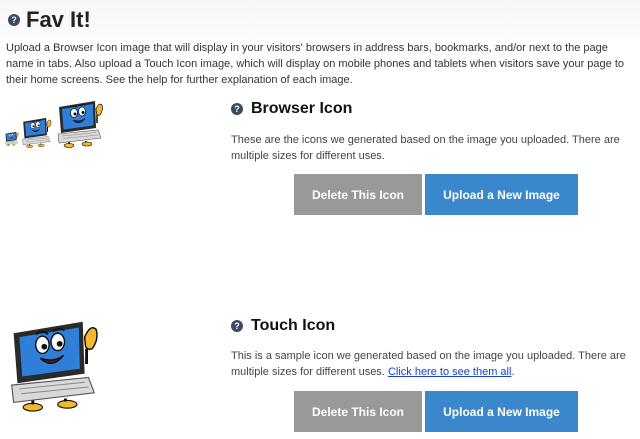 Image resolution: width=640 pixels, height=439 pixels. I want to click on see-all-sizes-link: Click here to see them all, so click(450, 372).